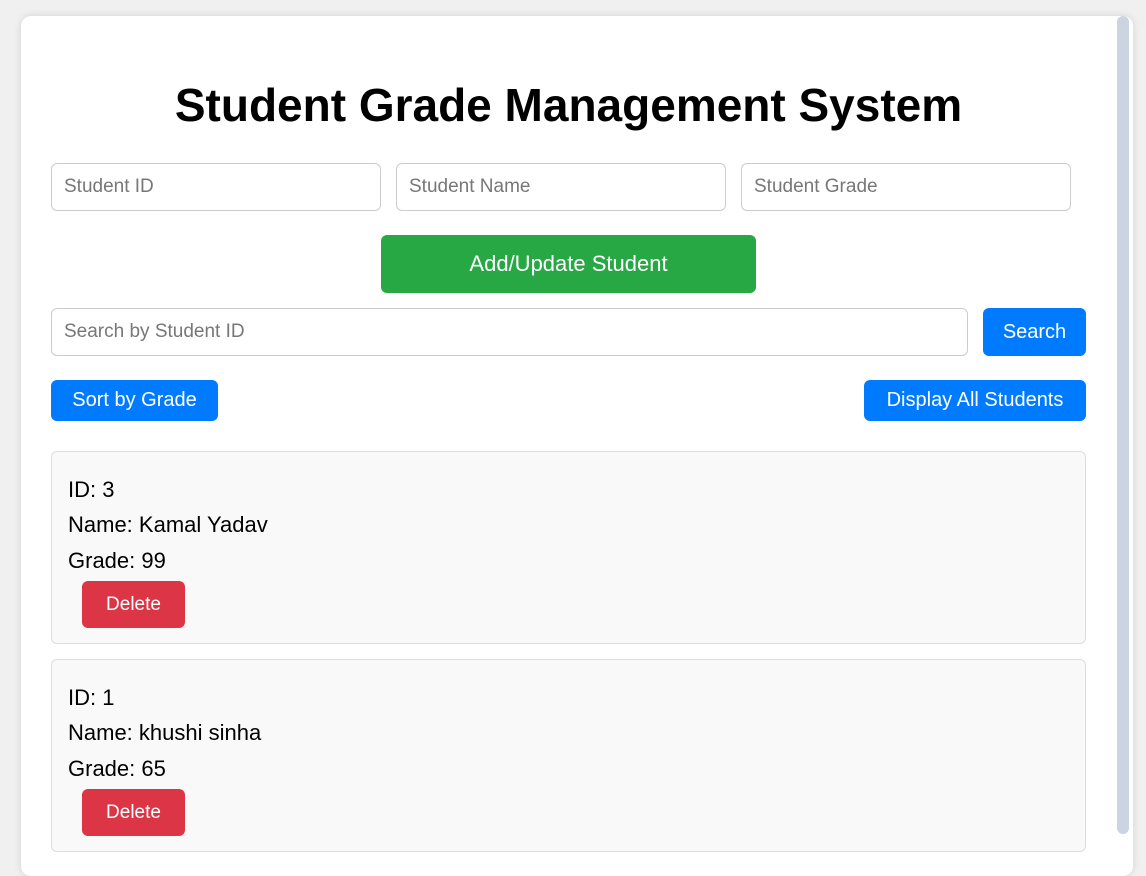  Describe the element at coordinates (1034, 332) in the screenshot. I see `search-button: Search` at that location.